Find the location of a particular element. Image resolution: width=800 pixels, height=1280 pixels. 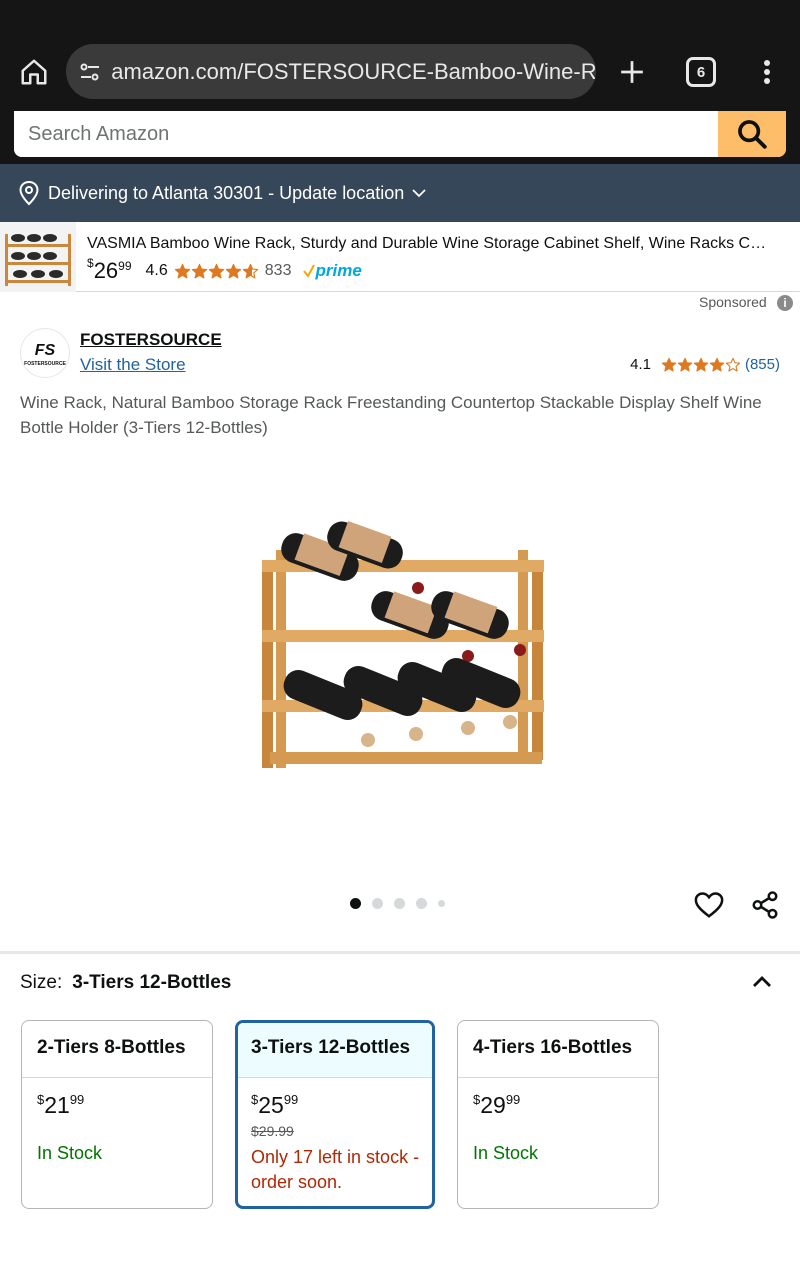

brand-logo-subtext: FOSTERSOURCE is located at coordinates (45, 364).